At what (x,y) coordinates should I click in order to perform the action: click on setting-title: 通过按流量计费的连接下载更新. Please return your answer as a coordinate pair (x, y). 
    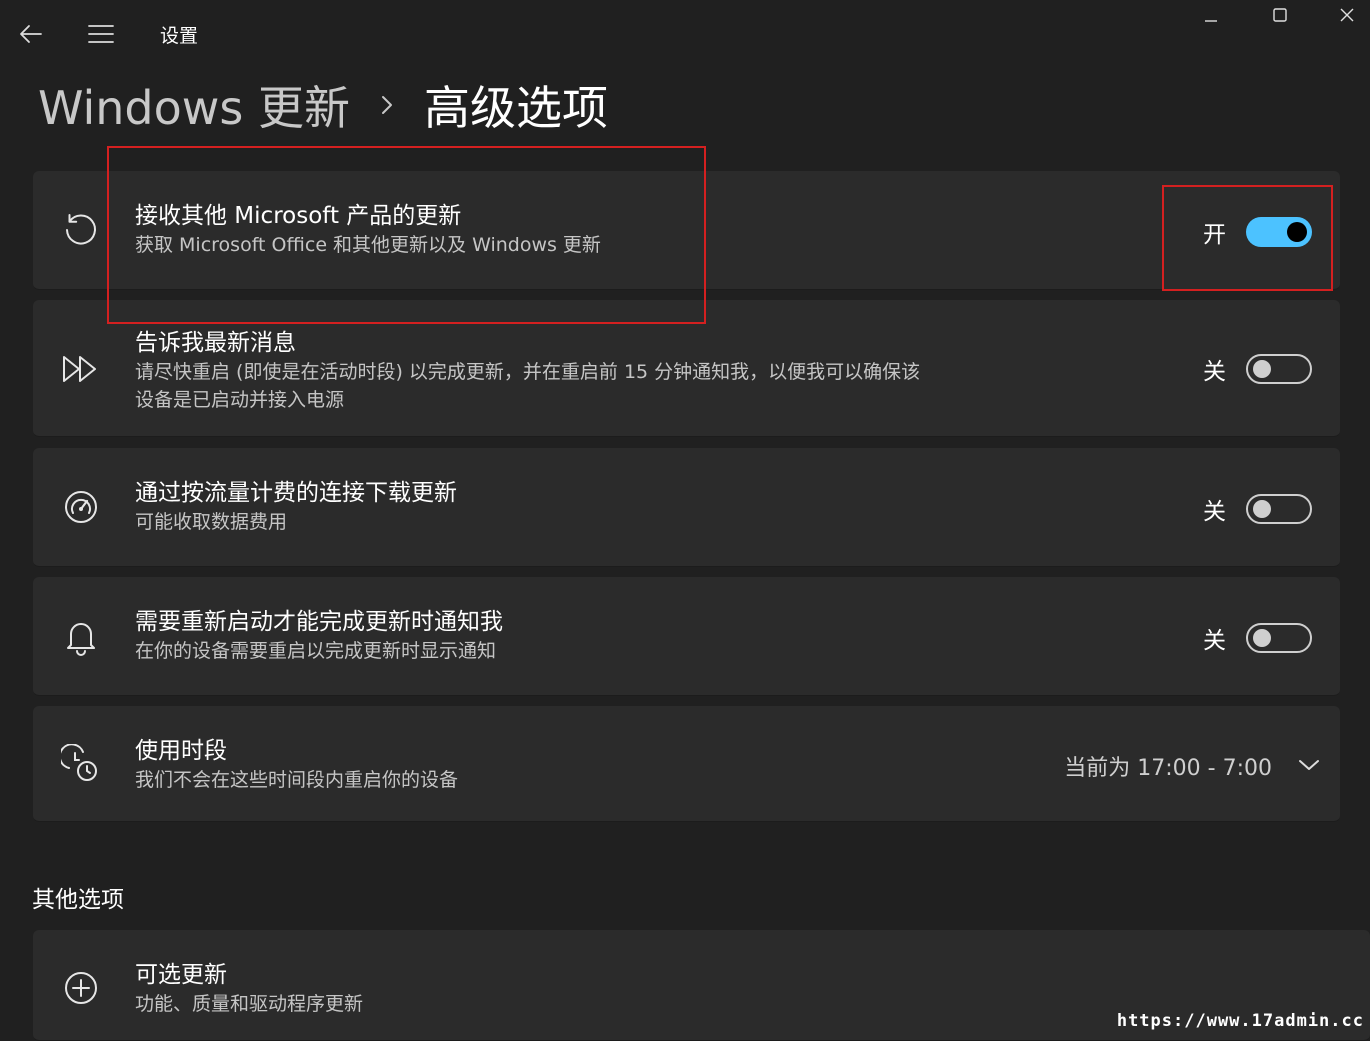
    Looking at the image, I should click on (296, 493).